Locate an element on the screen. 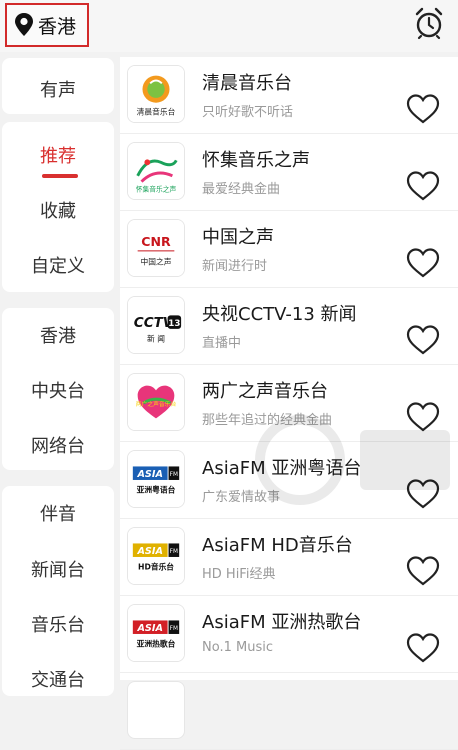 The image size is (458, 750). sidebar-item-music: 音乐台 is located at coordinates (58, 624).